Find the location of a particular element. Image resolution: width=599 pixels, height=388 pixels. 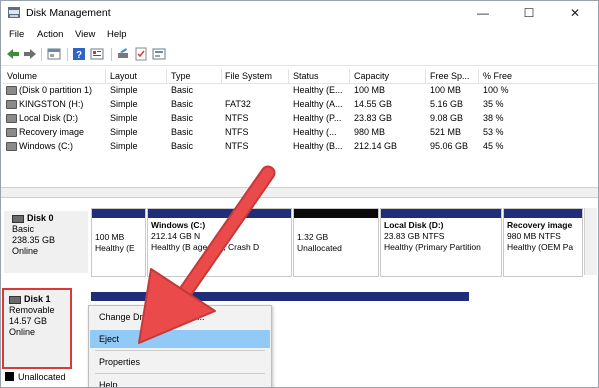

unallocated-swatch is located at coordinates (9, 376).